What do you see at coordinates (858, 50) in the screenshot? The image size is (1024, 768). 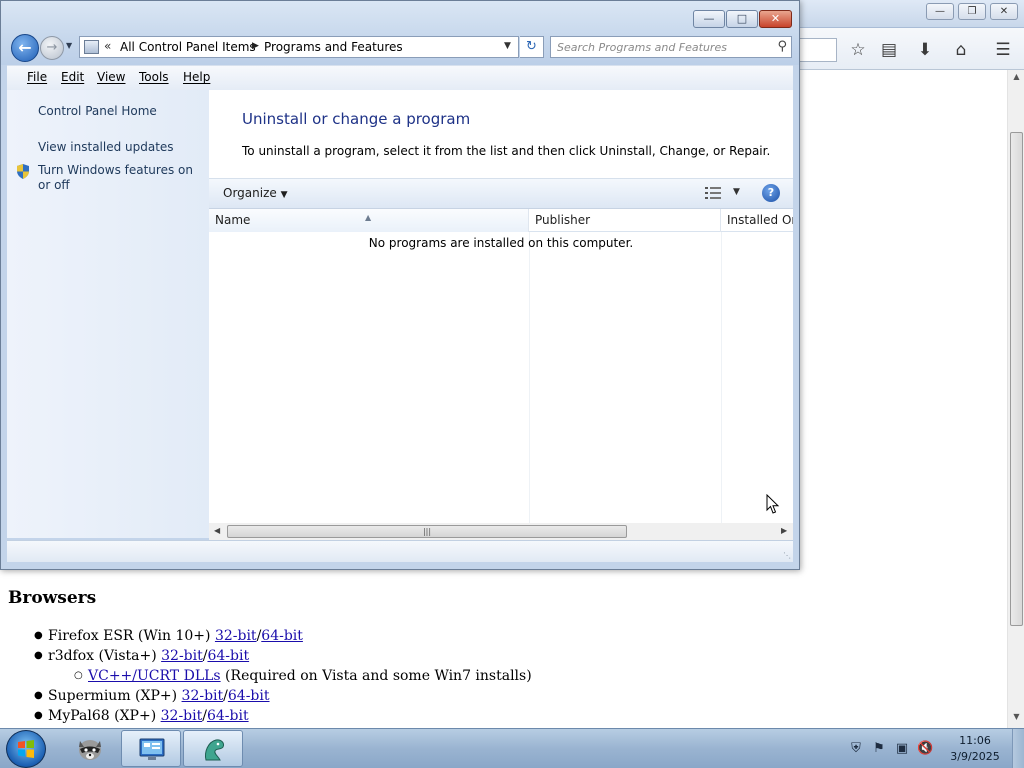 I see `star-icon: ☆` at bounding box center [858, 50].